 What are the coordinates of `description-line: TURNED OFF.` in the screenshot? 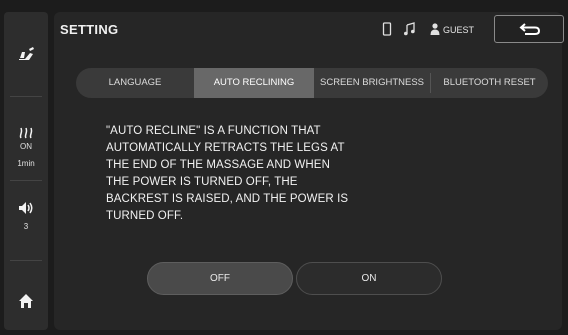 It's located at (145, 216).